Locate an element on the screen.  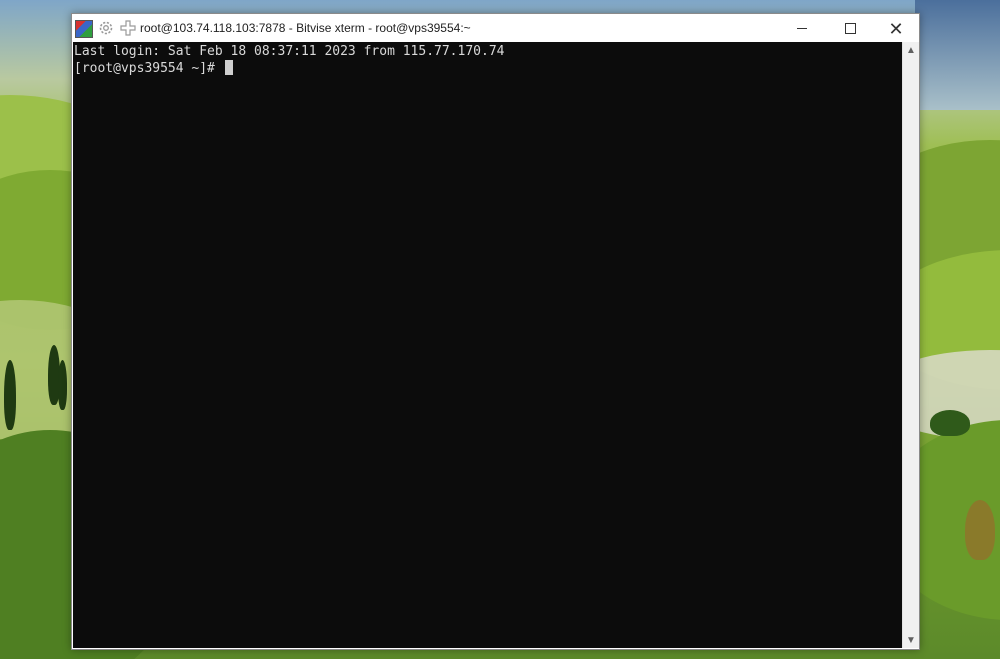
maximize-button is located at coordinates (850, 28).